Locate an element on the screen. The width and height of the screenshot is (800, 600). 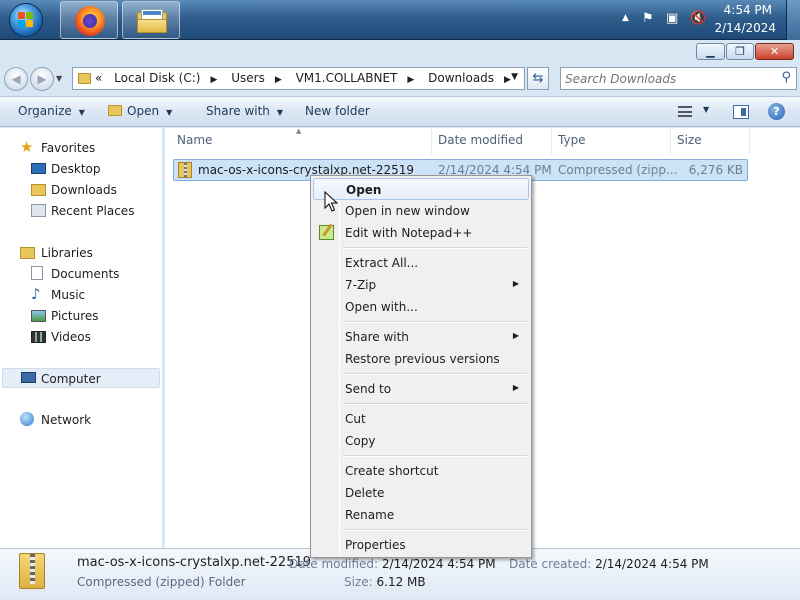
nav-videos: Videos is located at coordinates (79, 337).